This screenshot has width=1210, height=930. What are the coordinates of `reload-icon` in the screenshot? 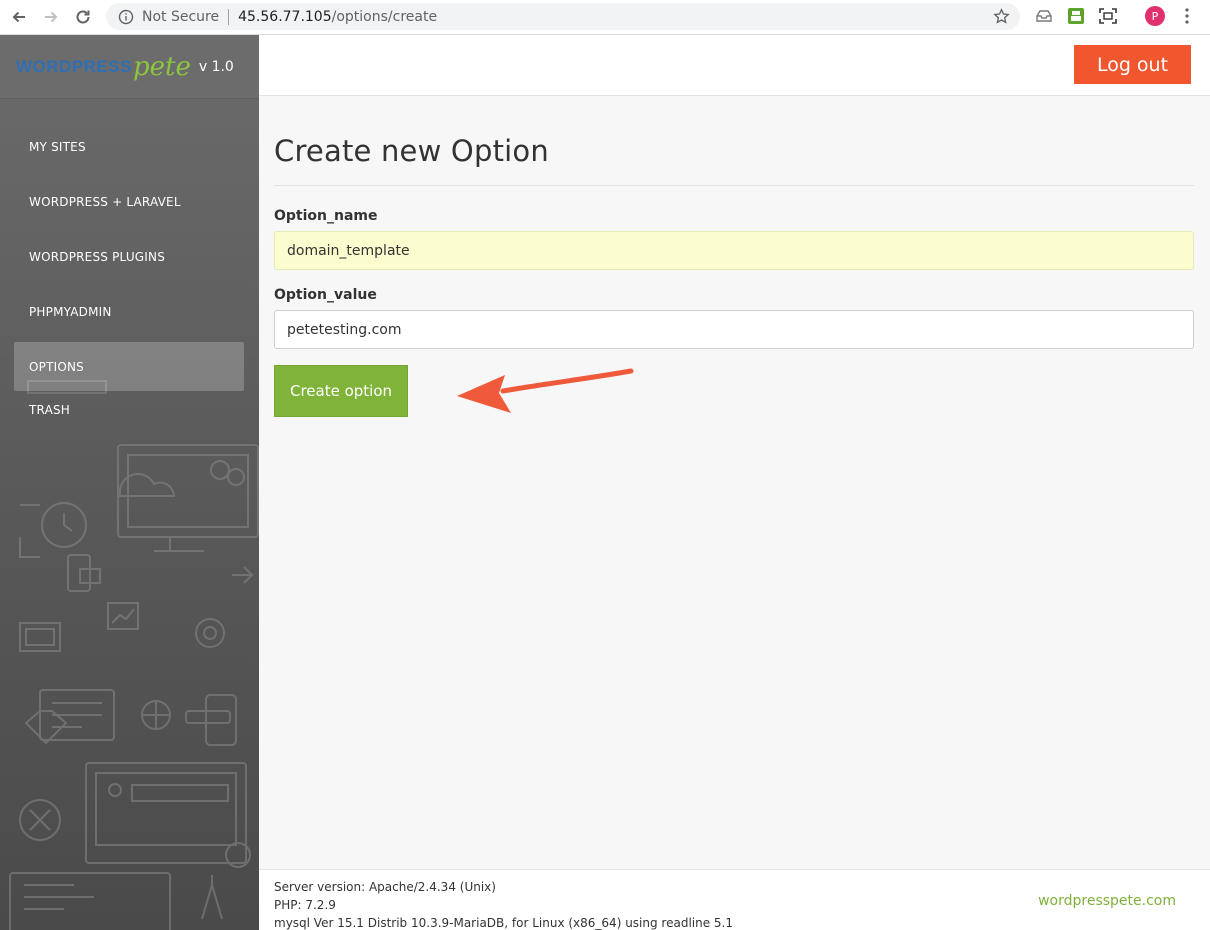 It's located at (83, 17).